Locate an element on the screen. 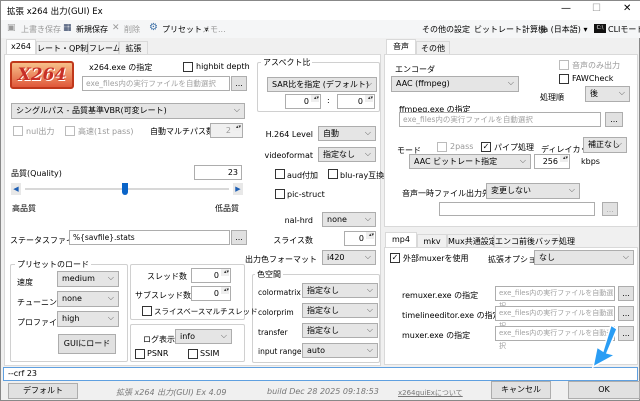 Image resolution: width=640 pixels, height=401 pixels. encoder-select: AAC (ffmpeg) is located at coordinates (455, 84).